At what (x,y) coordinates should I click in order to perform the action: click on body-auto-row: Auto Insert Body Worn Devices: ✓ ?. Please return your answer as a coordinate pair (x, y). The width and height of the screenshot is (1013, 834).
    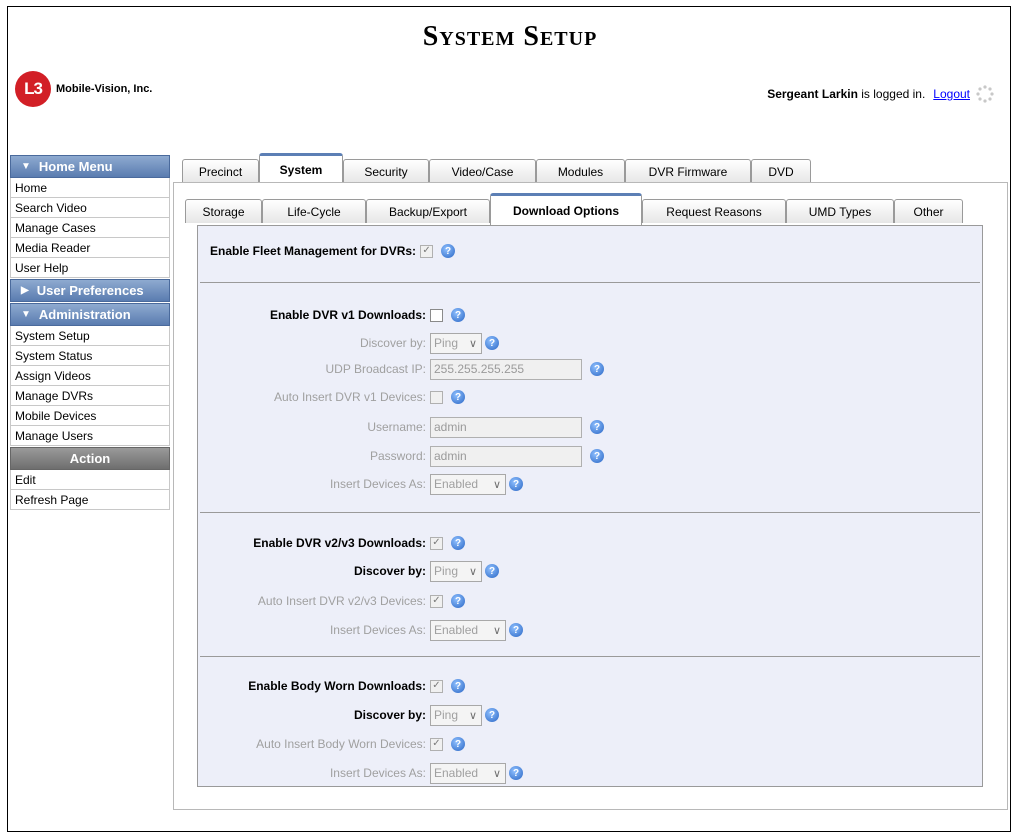
    Looking at the image, I should click on (331, 744).